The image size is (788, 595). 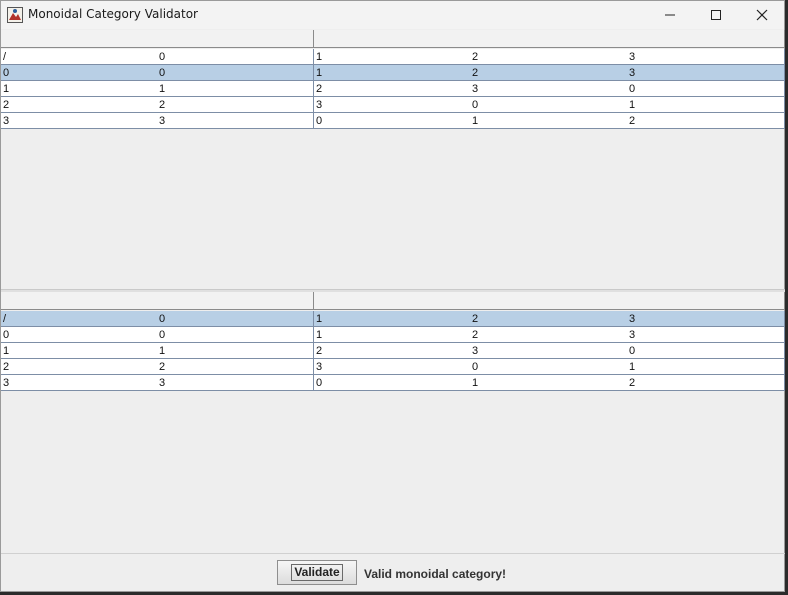 I want to click on window-title: Monoidal Category Validator, so click(x=113, y=14).